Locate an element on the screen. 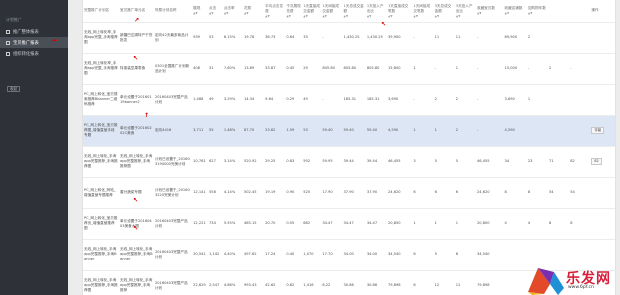 The image size is (620, 295). table-cell: 4.14% is located at coordinates (232, 193).